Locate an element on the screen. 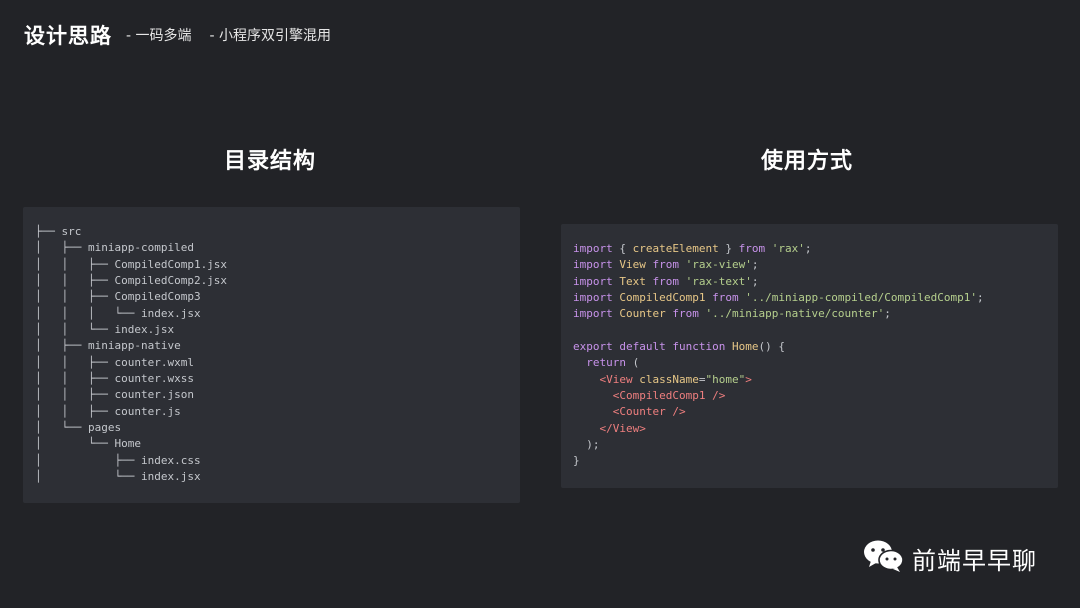 This screenshot has height=608, width=1080. code-token: className is located at coordinates (669, 379).